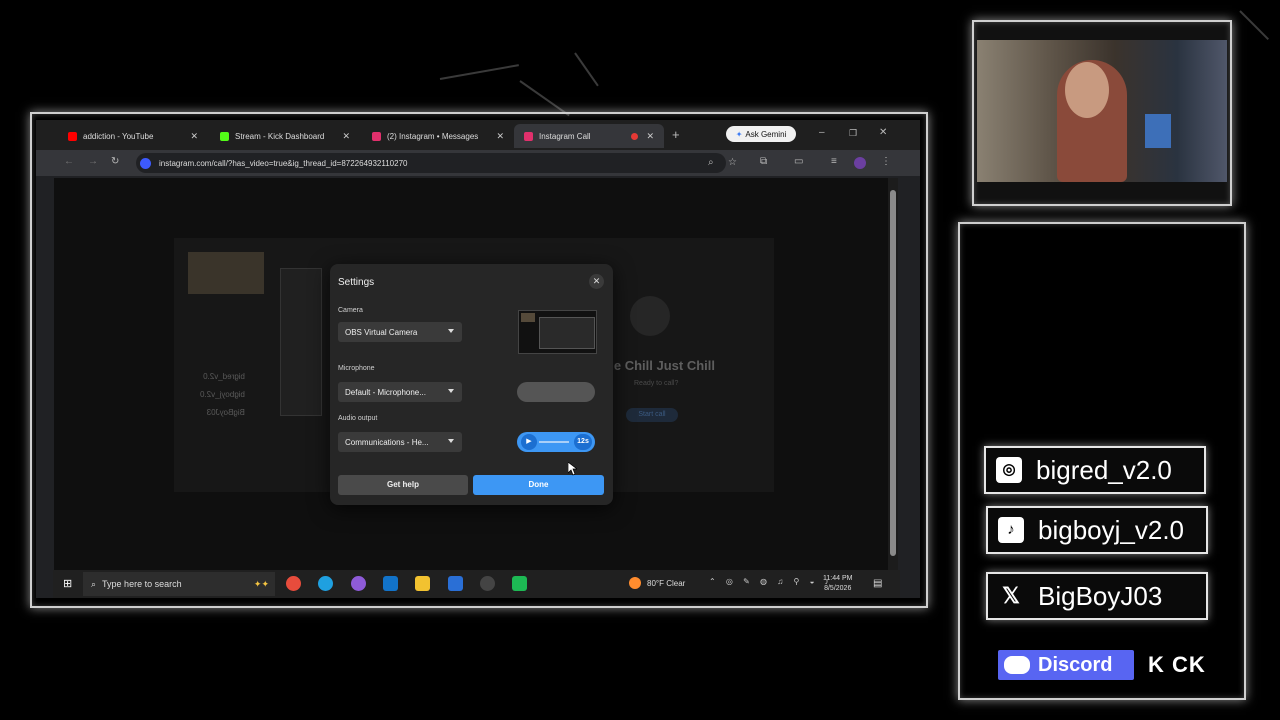 The height and width of the screenshot is (720, 1280). Describe the element at coordinates (763, 161) in the screenshot. I see `extensions-icon: ⧉` at that location.